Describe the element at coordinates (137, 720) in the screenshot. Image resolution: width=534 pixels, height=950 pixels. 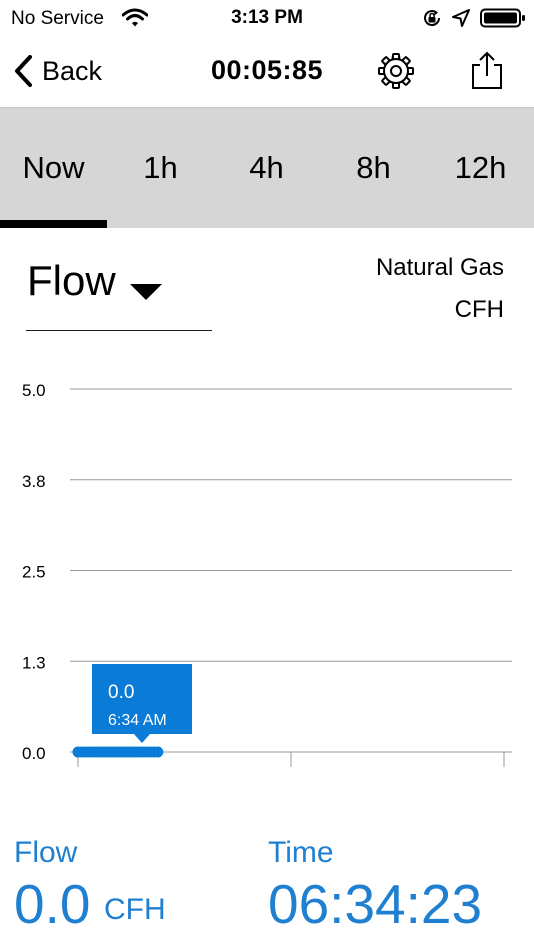
I see `tooltip-time: 6:34 AM` at that location.